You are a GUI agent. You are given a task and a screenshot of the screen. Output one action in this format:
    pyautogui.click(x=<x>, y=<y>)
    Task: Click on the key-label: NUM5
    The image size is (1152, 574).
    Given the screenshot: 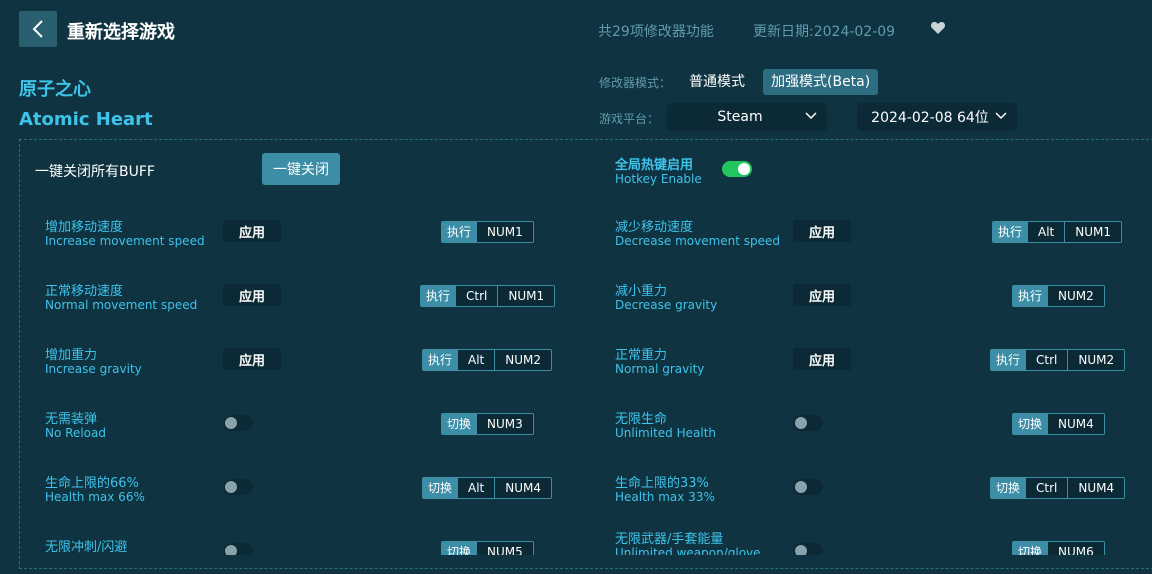 What is the action you would take?
    pyautogui.click(x=504, y=548)
    